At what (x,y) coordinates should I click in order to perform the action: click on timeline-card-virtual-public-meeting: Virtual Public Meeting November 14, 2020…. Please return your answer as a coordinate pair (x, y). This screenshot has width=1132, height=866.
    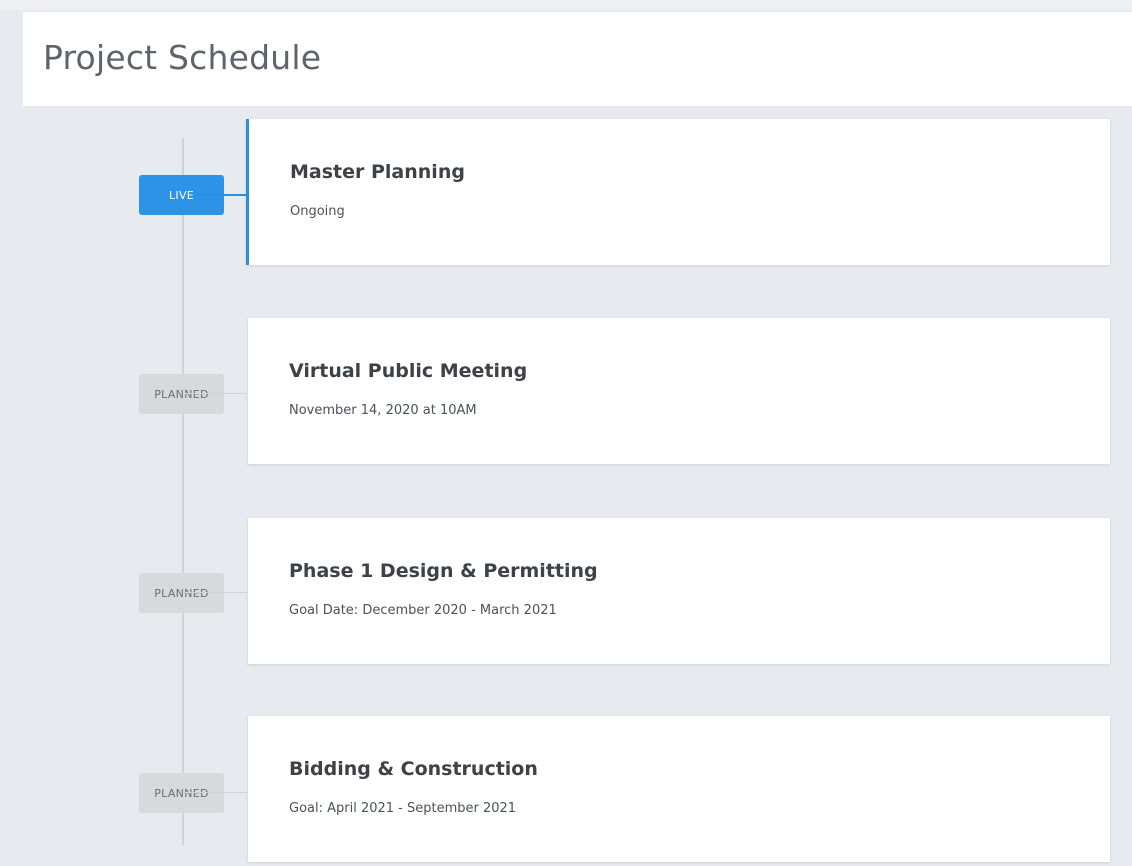
    Looking at the image, I should click on (679, 391).